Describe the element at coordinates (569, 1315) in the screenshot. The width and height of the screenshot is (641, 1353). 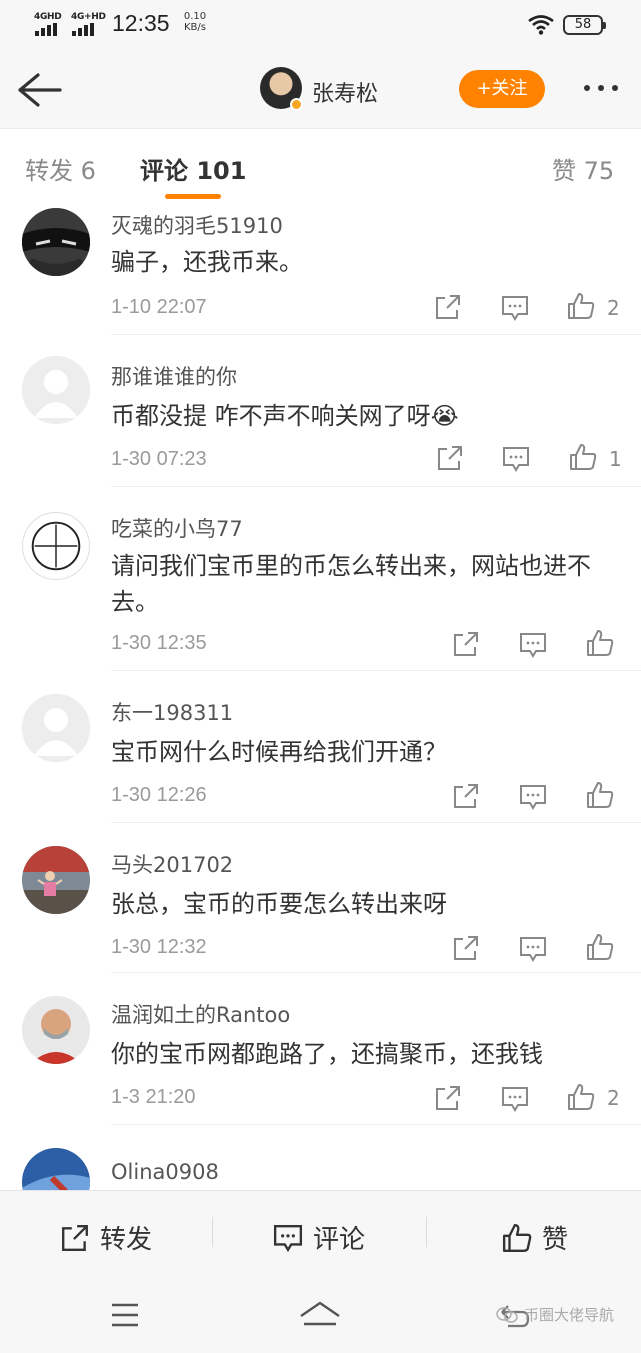
I see `watermark-text: 币圈大佬导航` at that location.